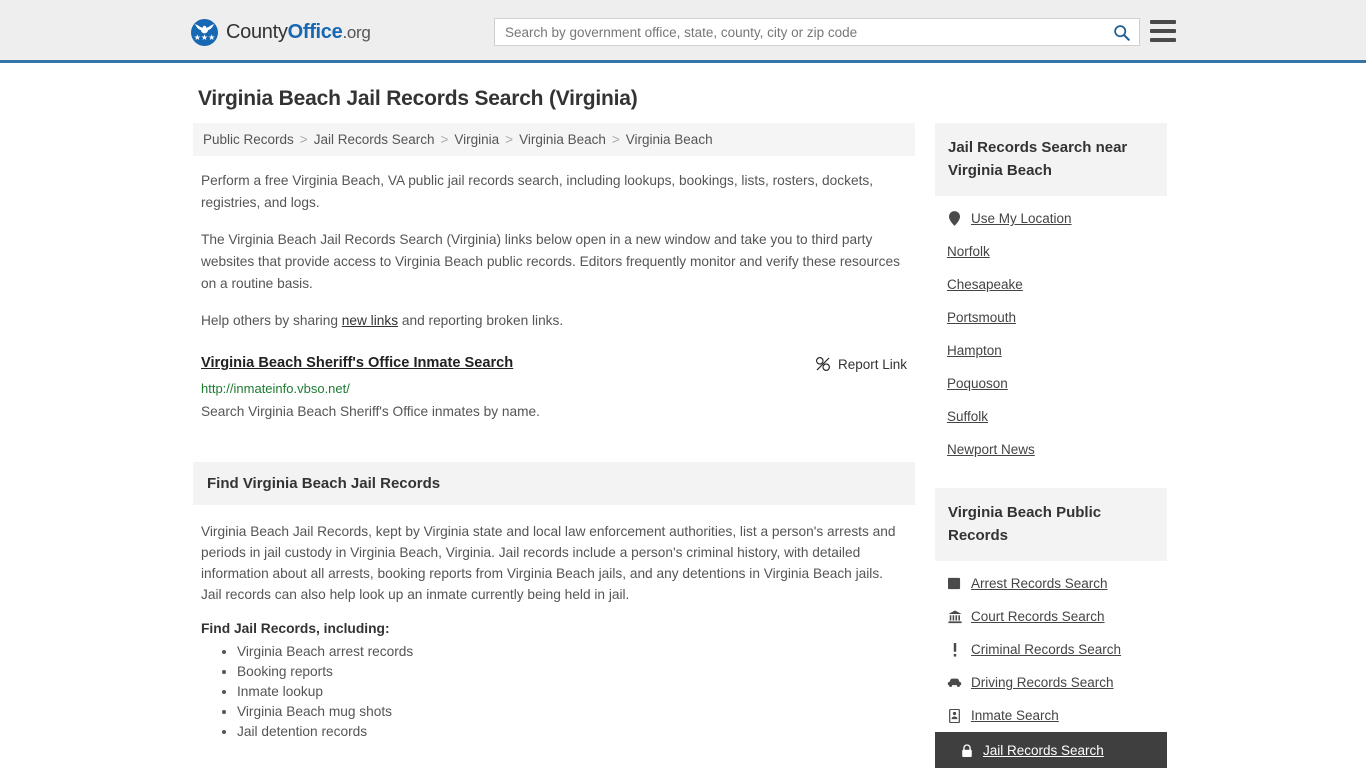 This screenshot has width=1366, height=768. I want to click on sidebar-item-court-records: Court Records Search, so click(1057, 616).